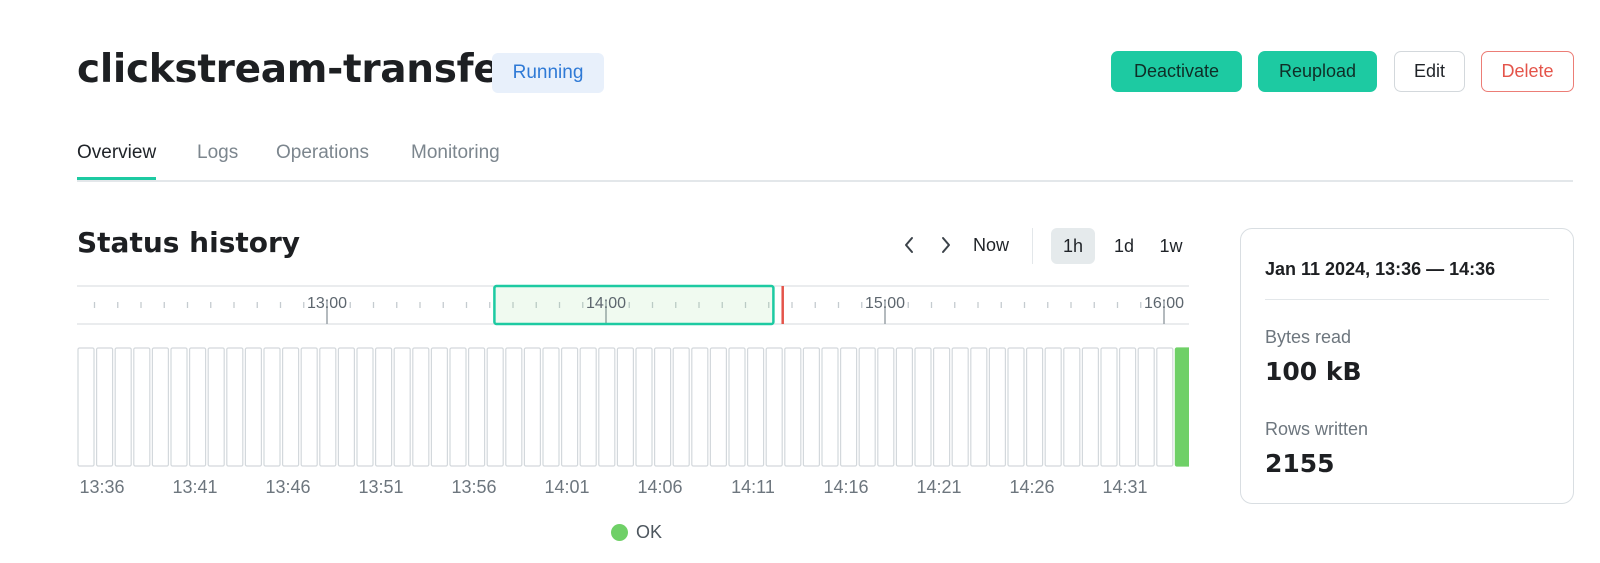  I want to click on time-label: 14:11, so click(753, 487).